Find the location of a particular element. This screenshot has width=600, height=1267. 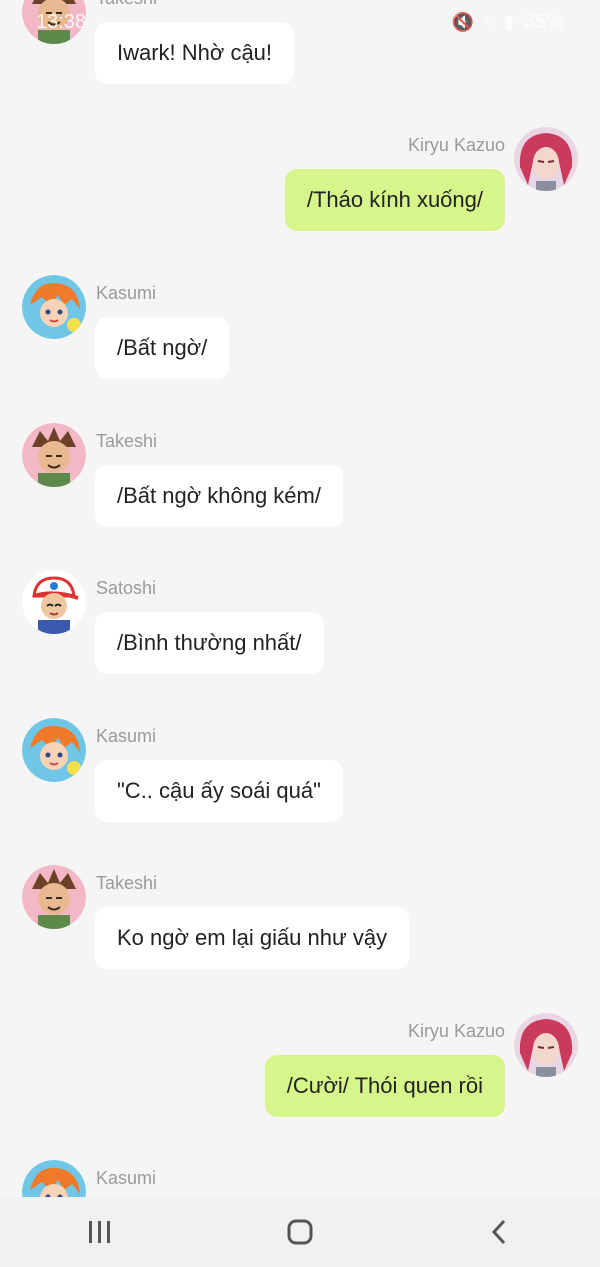

signal-icon: ▮ is located at coordinates (509, 22).